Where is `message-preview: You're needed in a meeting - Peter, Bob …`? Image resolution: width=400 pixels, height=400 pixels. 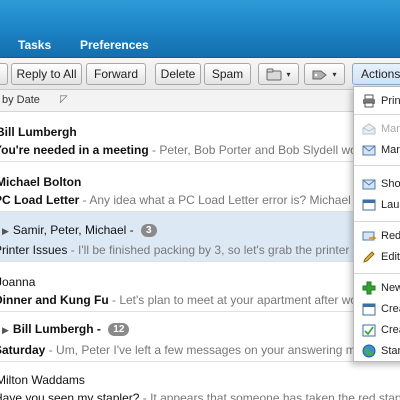 message-preview: You're needed in a meeting - Peter, Bob … is located at coordinates (197, 150).